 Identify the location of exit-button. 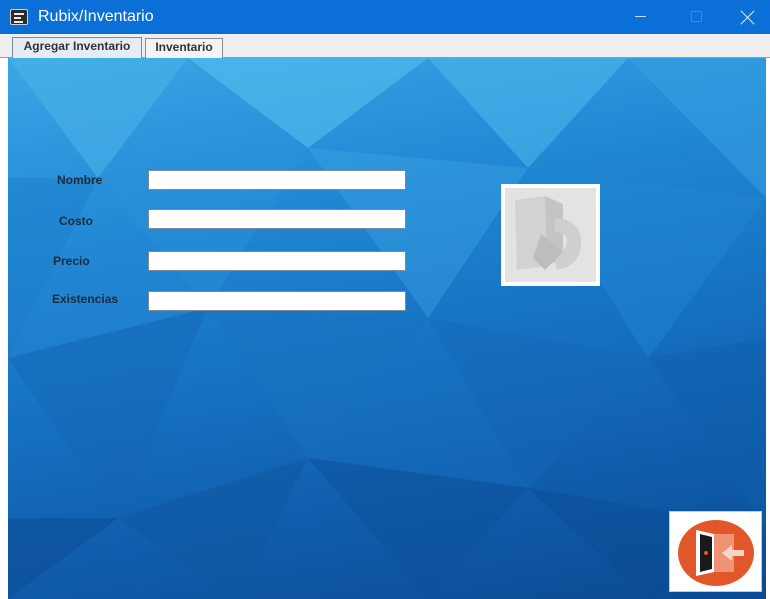
(715, 551).